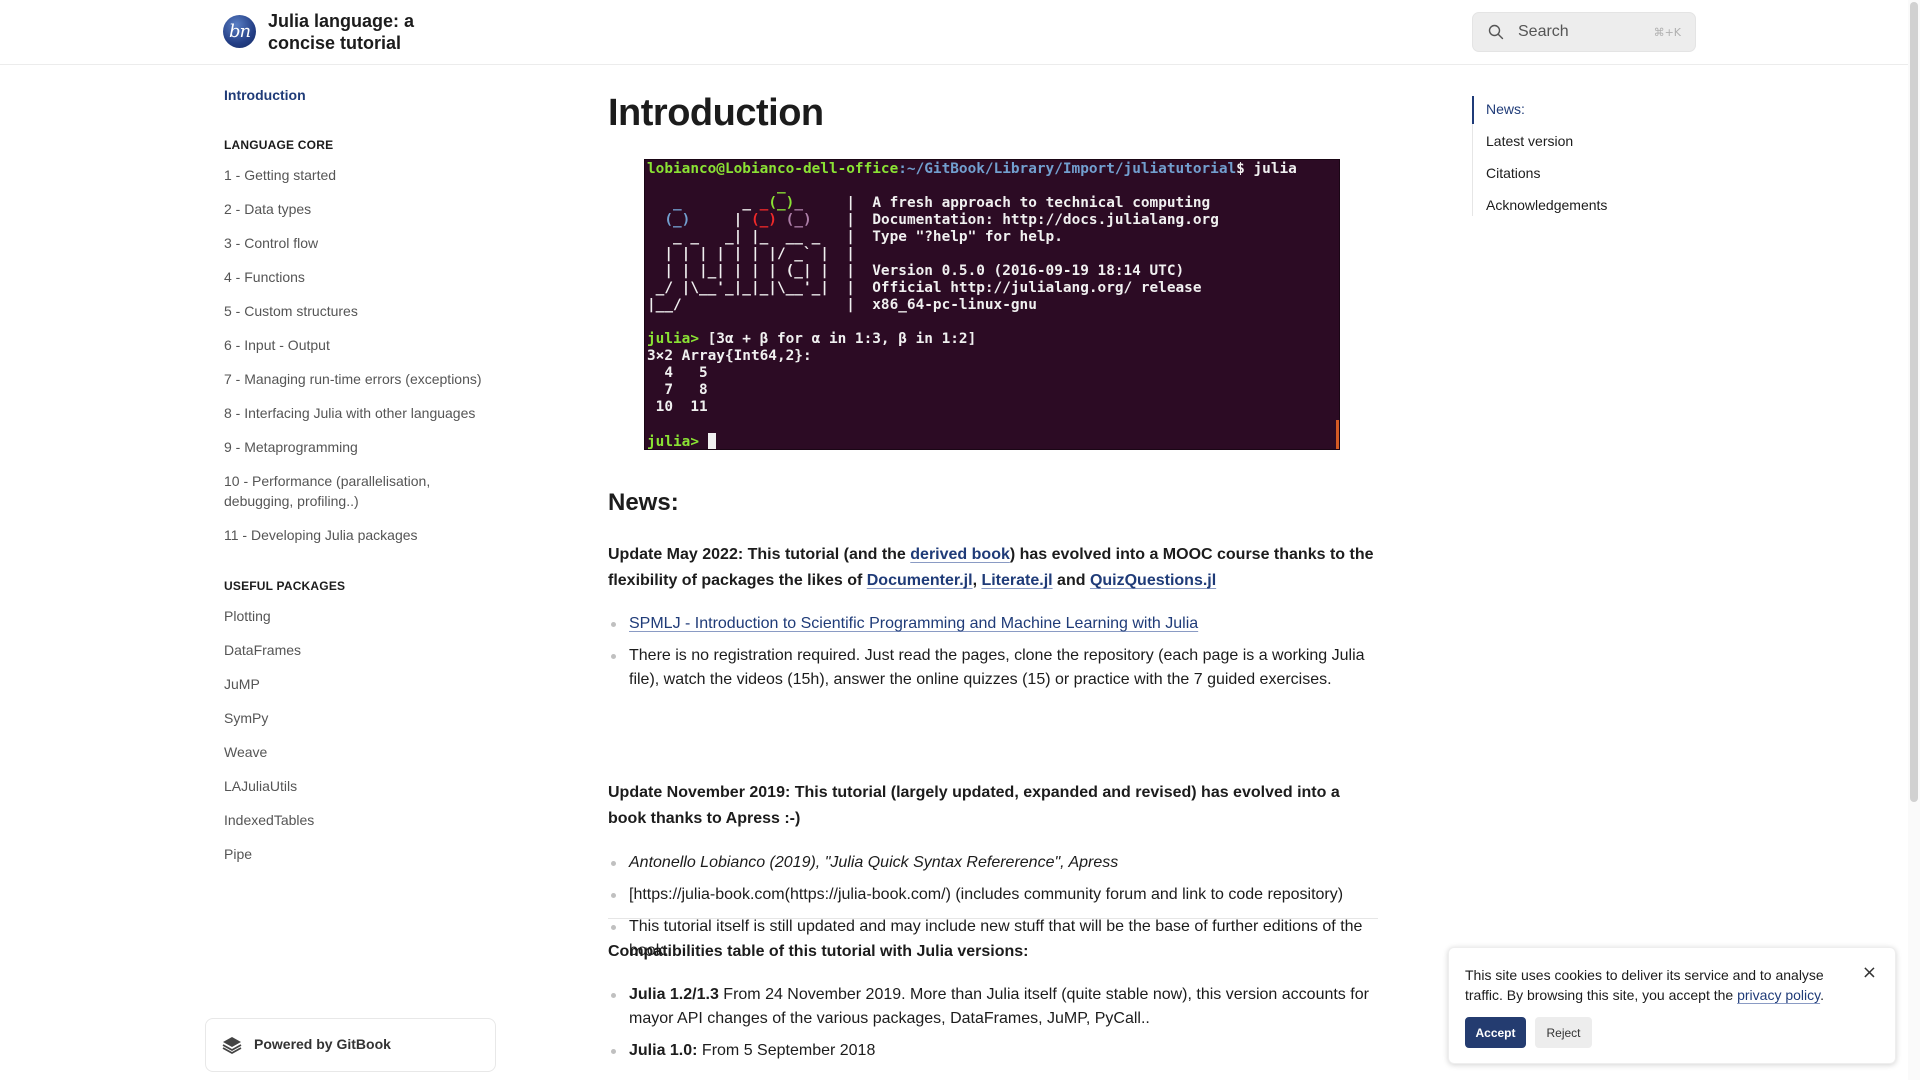 This screenshot has width=1920, height=1080. What do you see at coordinates (960, 554) in the screenshot?
I see `derived-book-link: derived book` at bounding box center [960, 554].